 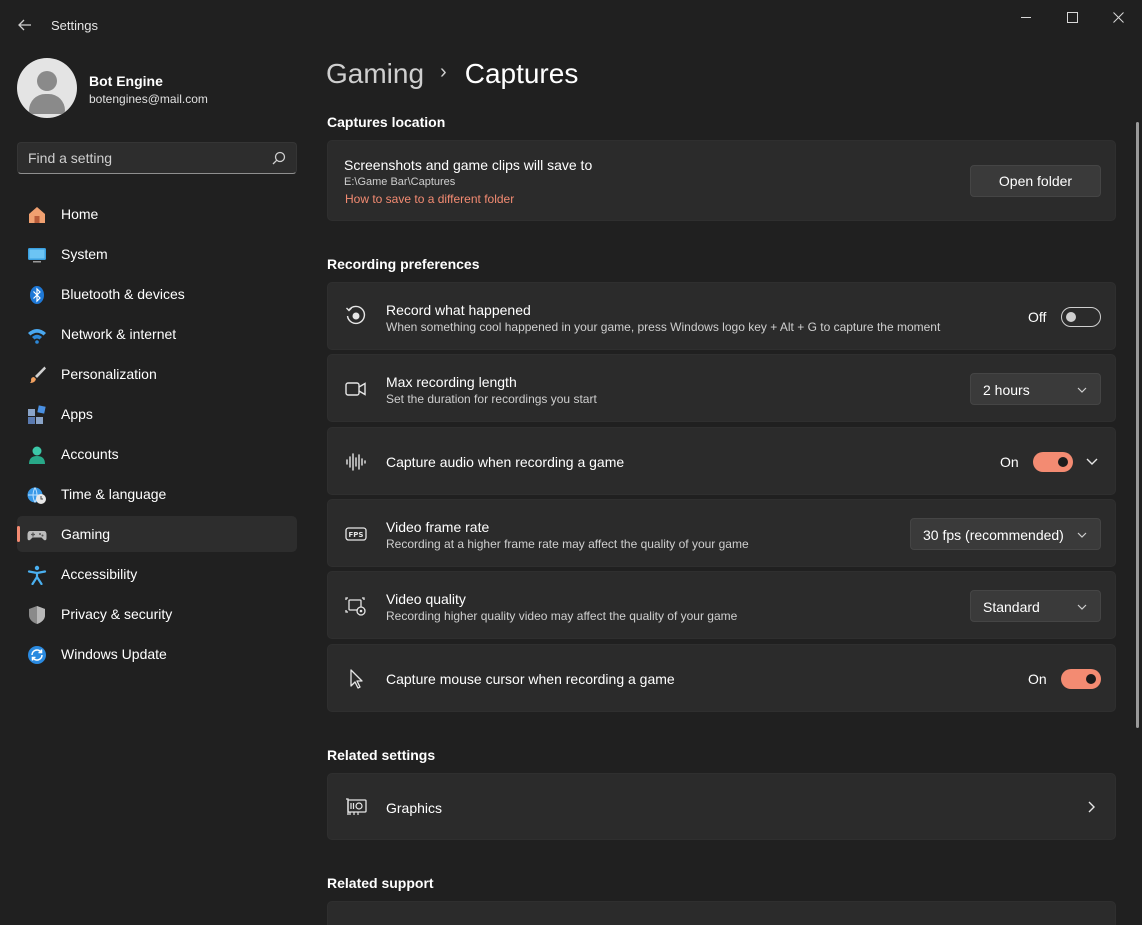 I want to click on video-frame-rate-dropdown: 30 fps (recommended), so click(x=1005, y=534).